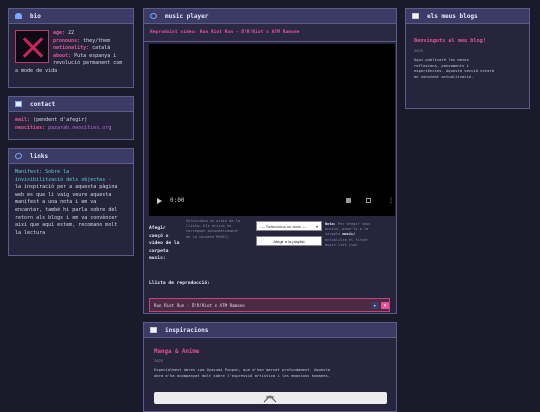  What do you see at coordinates (159, 360) in the screenshot?
I see `inspiration-year: 2025` at bounding box center [159, 360].